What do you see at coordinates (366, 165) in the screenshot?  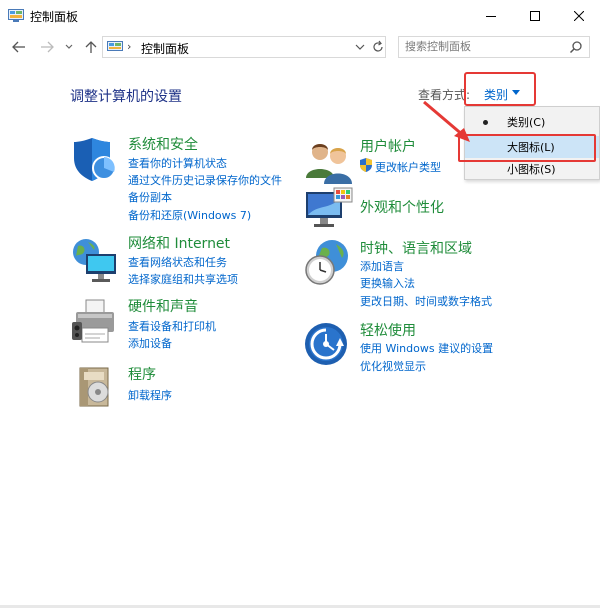 I see `uac-shield-icon` at bounding box center [366, 165].